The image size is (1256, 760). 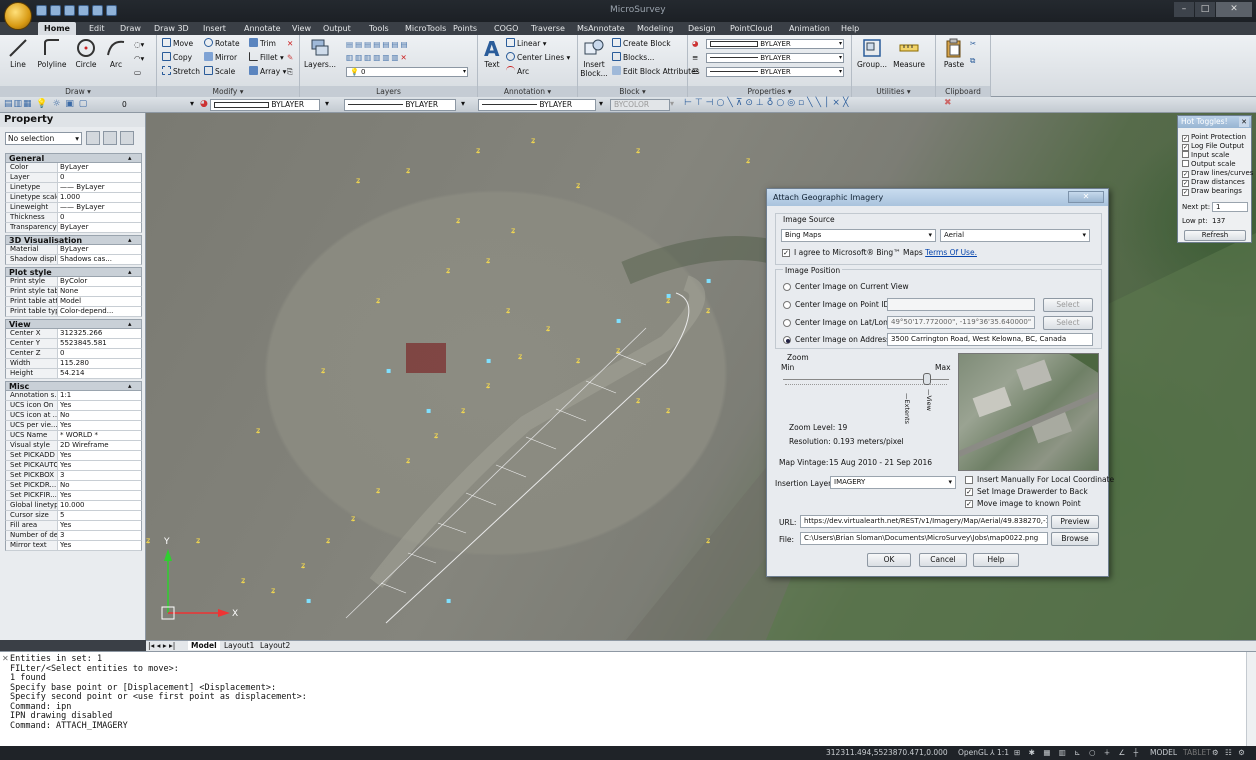 I want to click on property-section-header: Misc, so click(x=73, y=386).